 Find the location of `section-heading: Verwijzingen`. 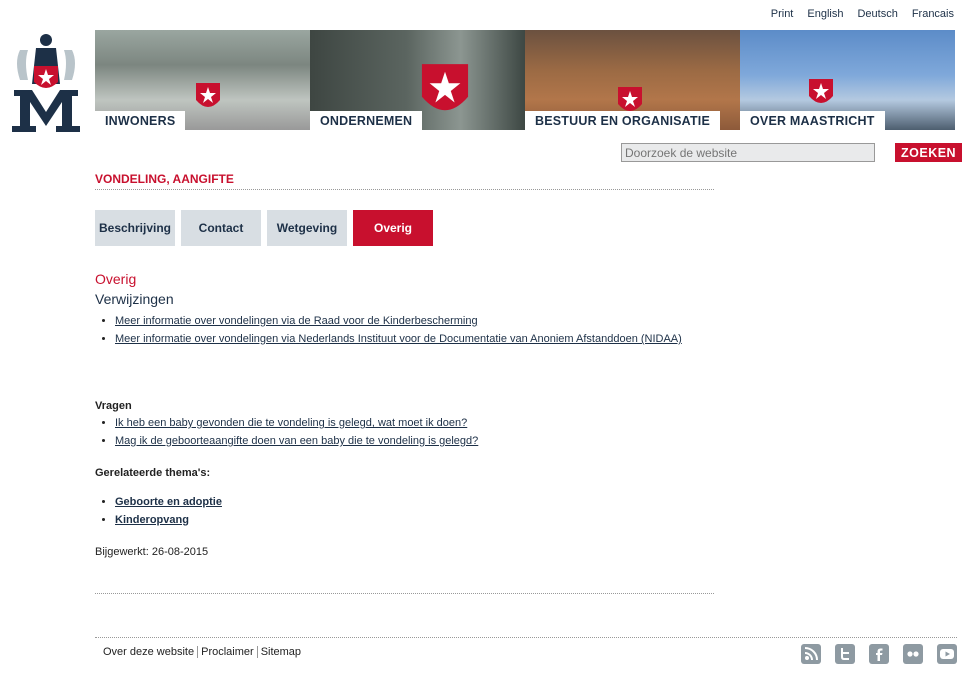

section-heading: Verwijzingen is located at coordinates (134, 299).